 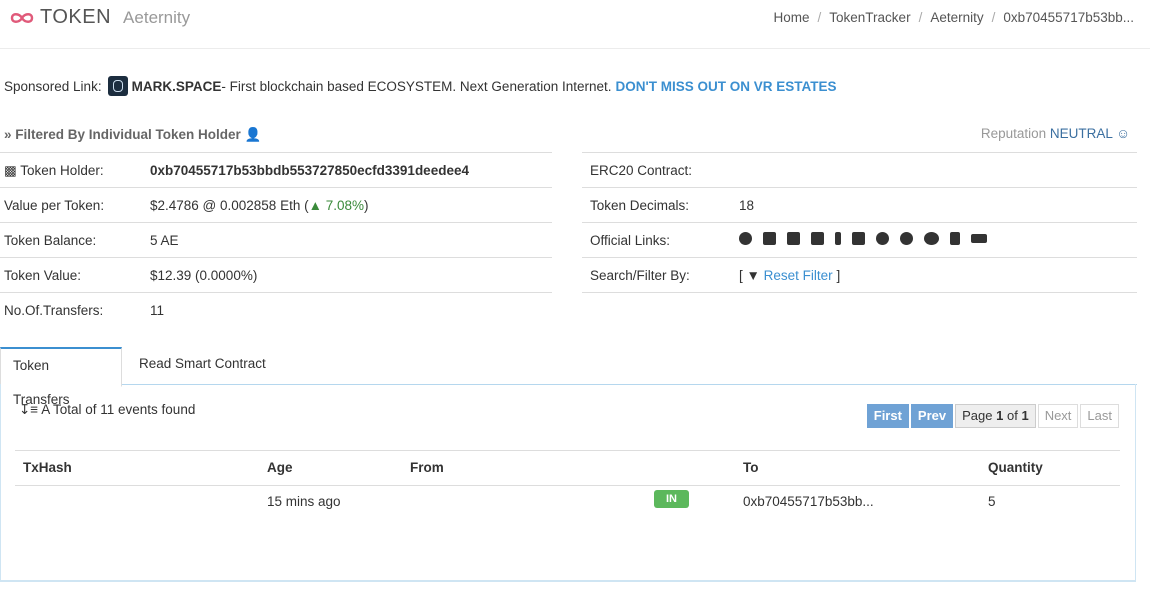 What do you see at coordinates (955, 238) in the screenshot?
I see `document-icon` at bounding box center [955, 238].